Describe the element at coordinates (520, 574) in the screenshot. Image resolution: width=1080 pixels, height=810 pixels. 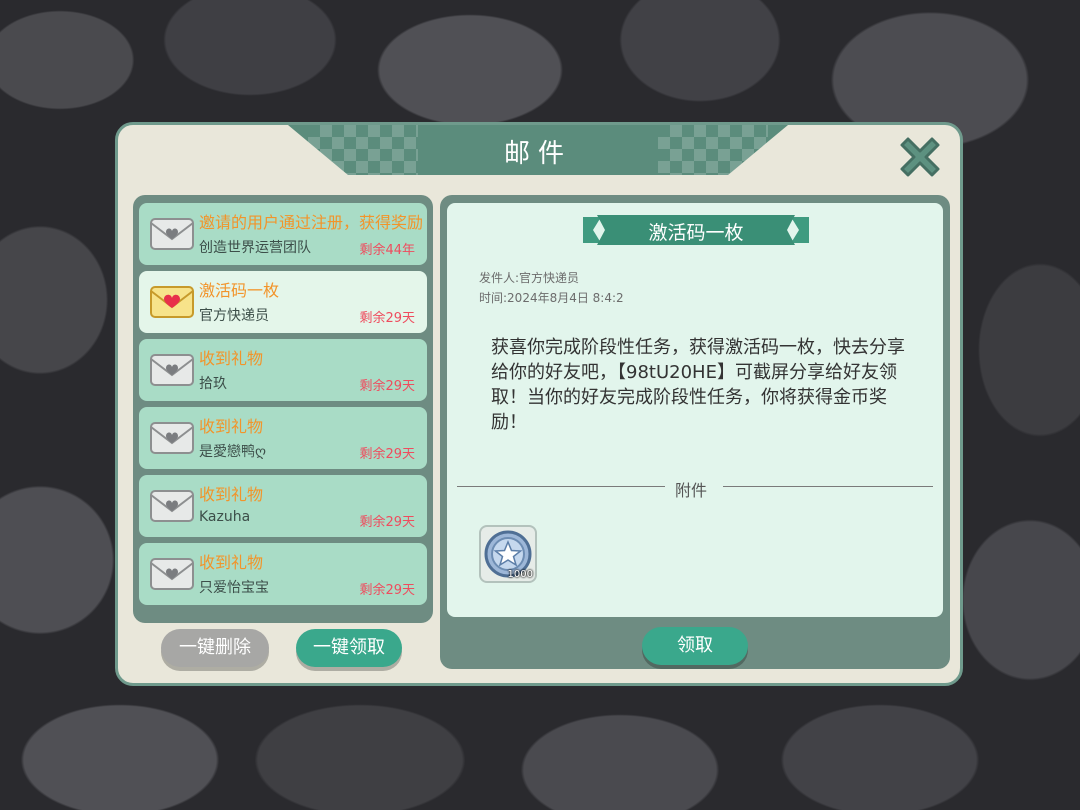
I see `attachment-quantity: 1000` at that location.